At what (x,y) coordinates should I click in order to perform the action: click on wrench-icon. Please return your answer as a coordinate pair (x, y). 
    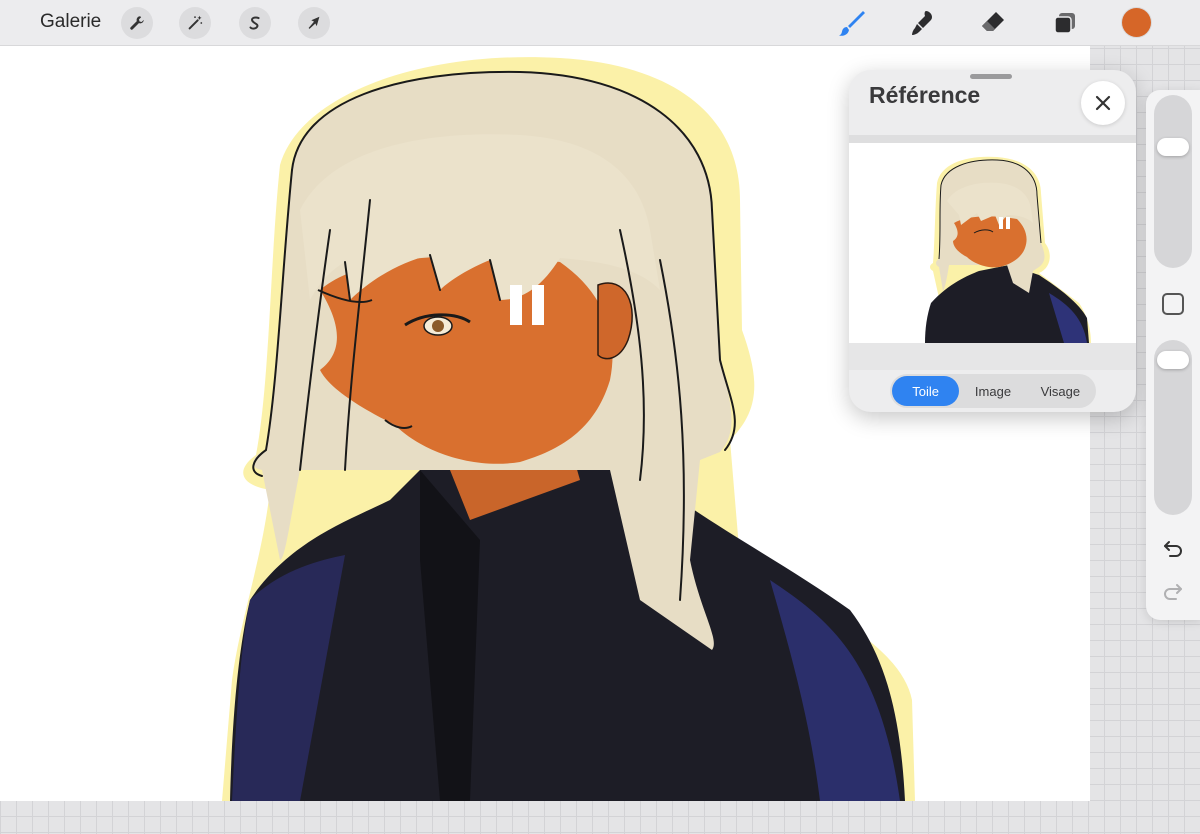
    Looking at the image, I should click on (137, 23).